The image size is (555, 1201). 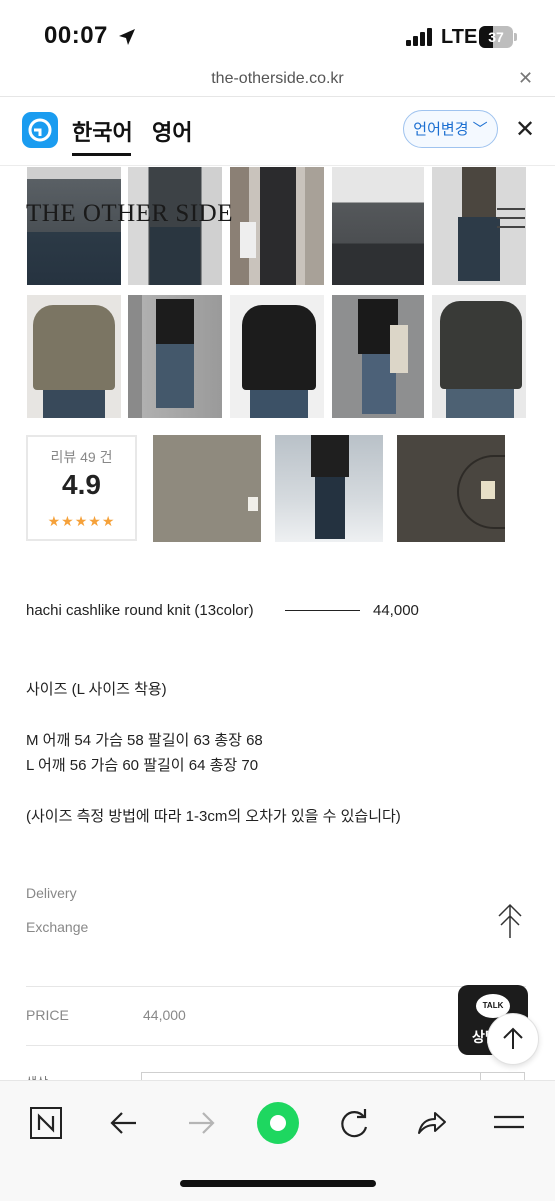 What do you see at coordinates (510, 921) in the screenshot?
I see `scroll-up-arrow-icon` at bounding box center [510, 921].